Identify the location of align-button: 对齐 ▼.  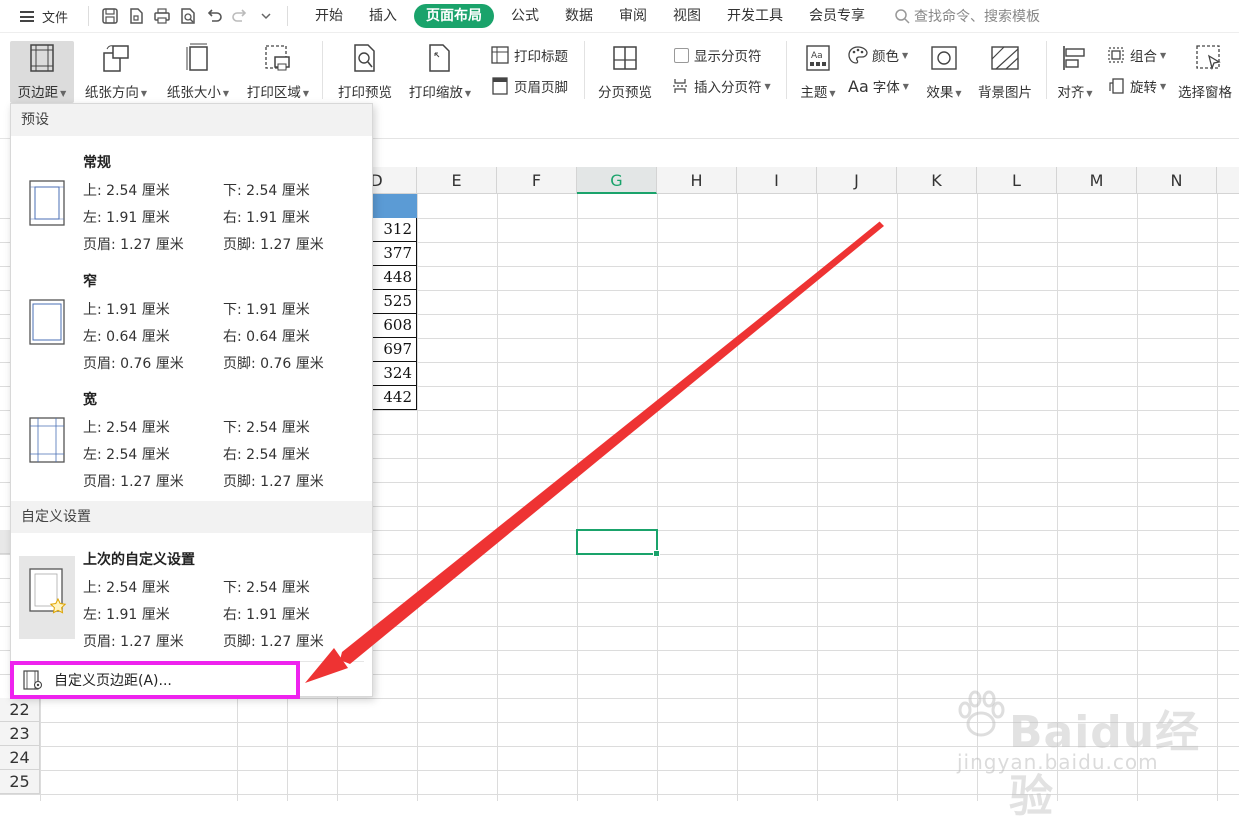
(1075, 72).